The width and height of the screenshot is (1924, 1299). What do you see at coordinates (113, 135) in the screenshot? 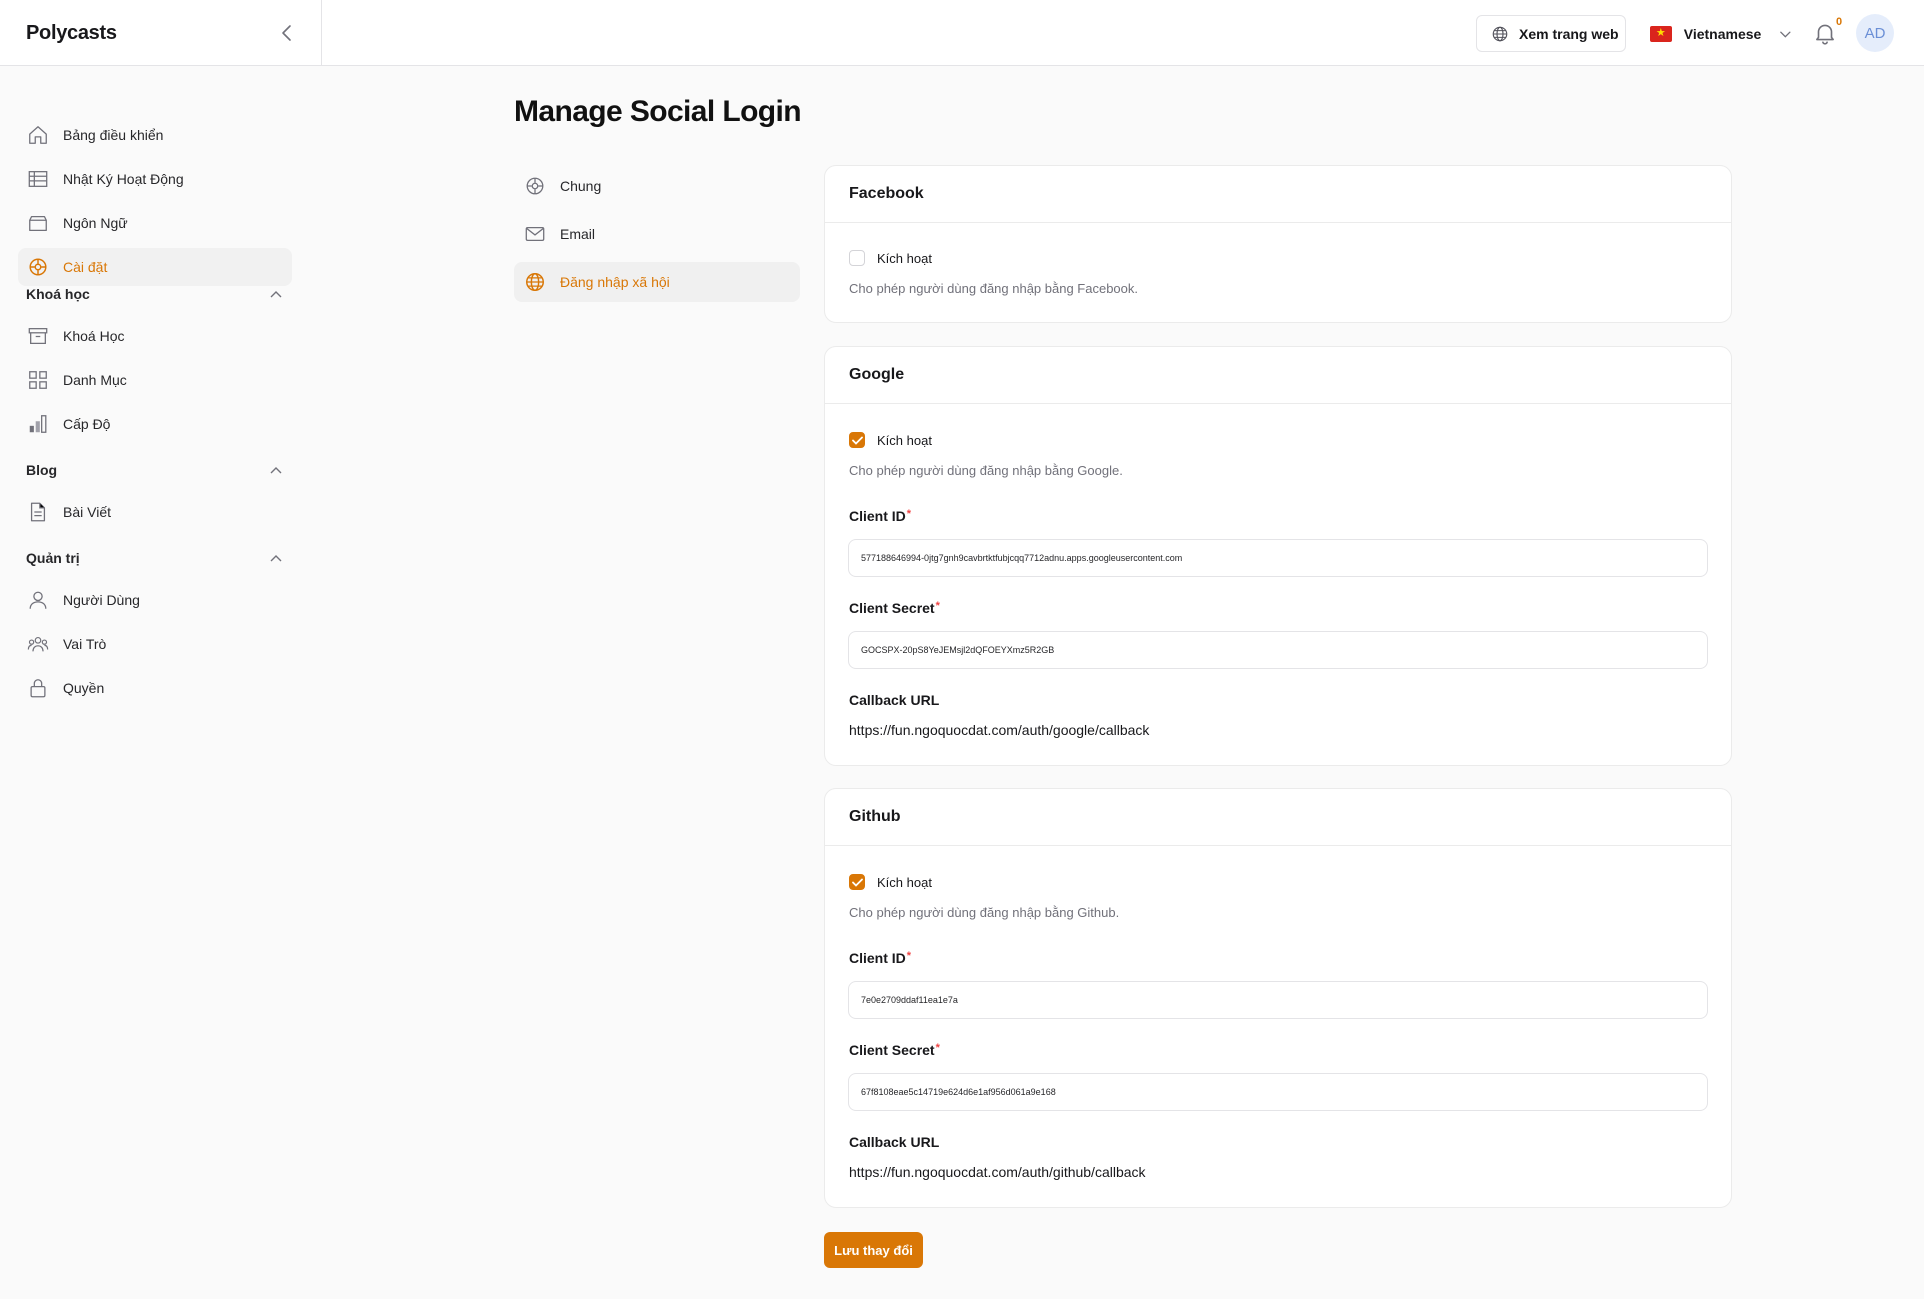
I see `sidebar-item-label: Bảng điều khiển` at bounding box center [113, 135].